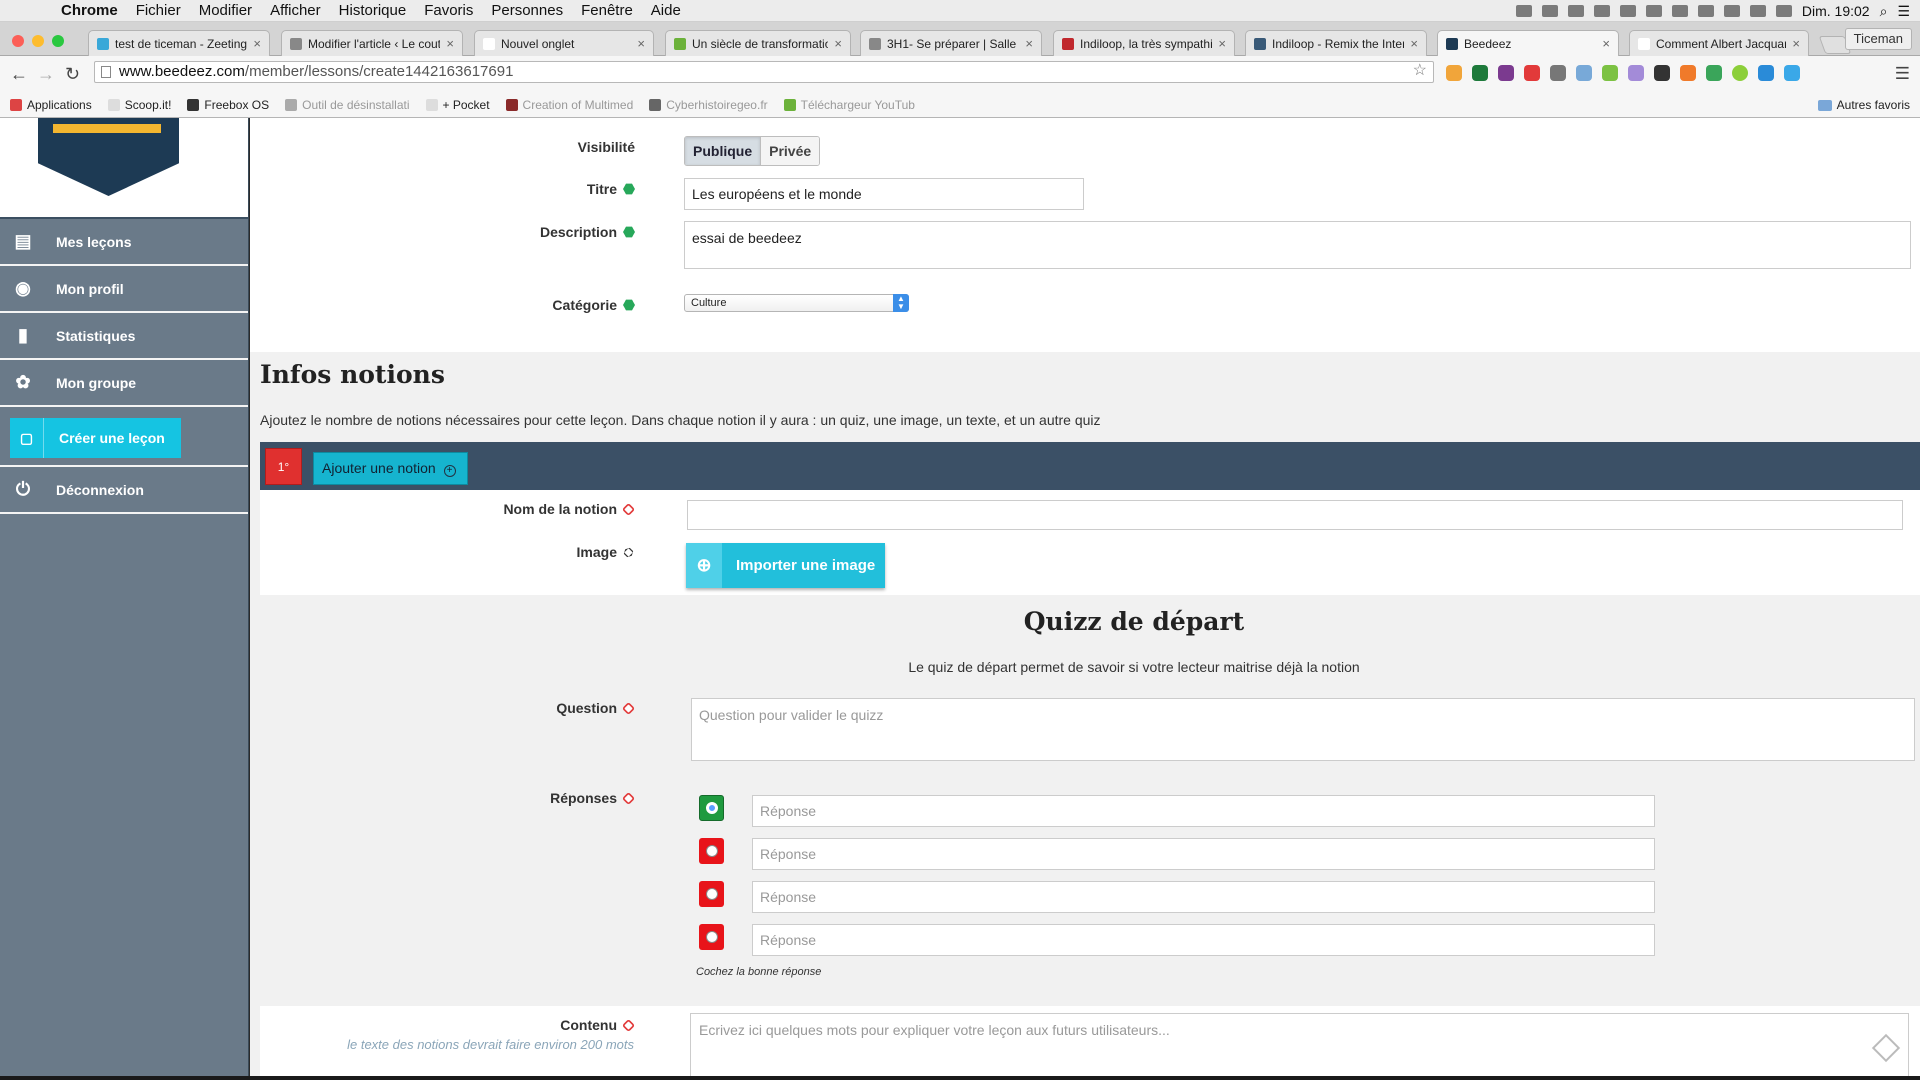 This screenshot has width=1920, height=1080. Describe the element at coordinates (124, 242) in the screenshot. I see `sidebar-item-mes-lecons: ▤ Mes leçons` at that location.